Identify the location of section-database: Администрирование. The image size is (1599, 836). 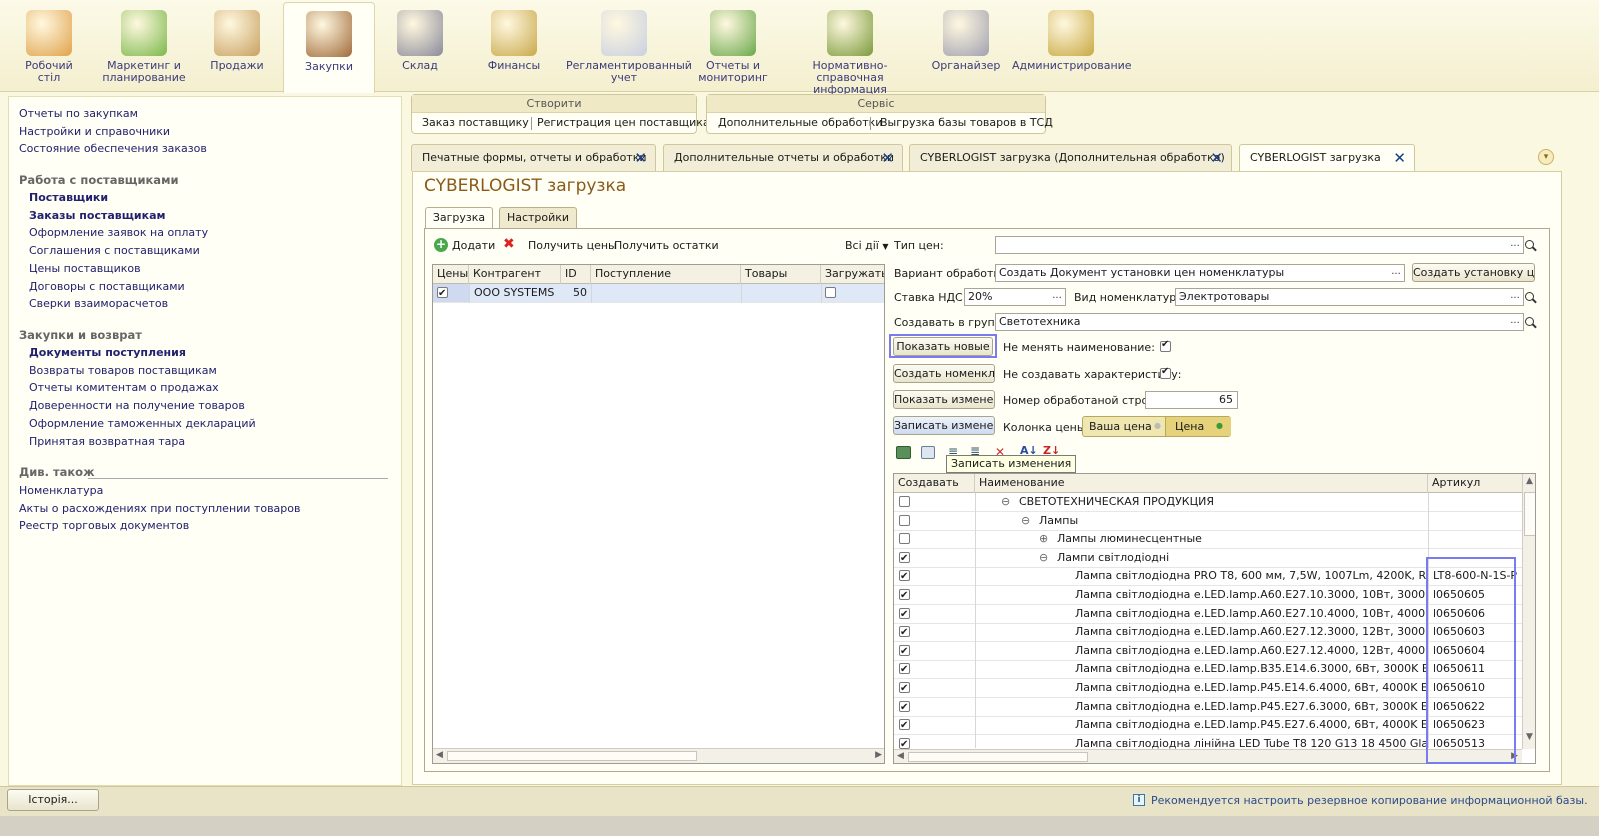
(1072, 46).